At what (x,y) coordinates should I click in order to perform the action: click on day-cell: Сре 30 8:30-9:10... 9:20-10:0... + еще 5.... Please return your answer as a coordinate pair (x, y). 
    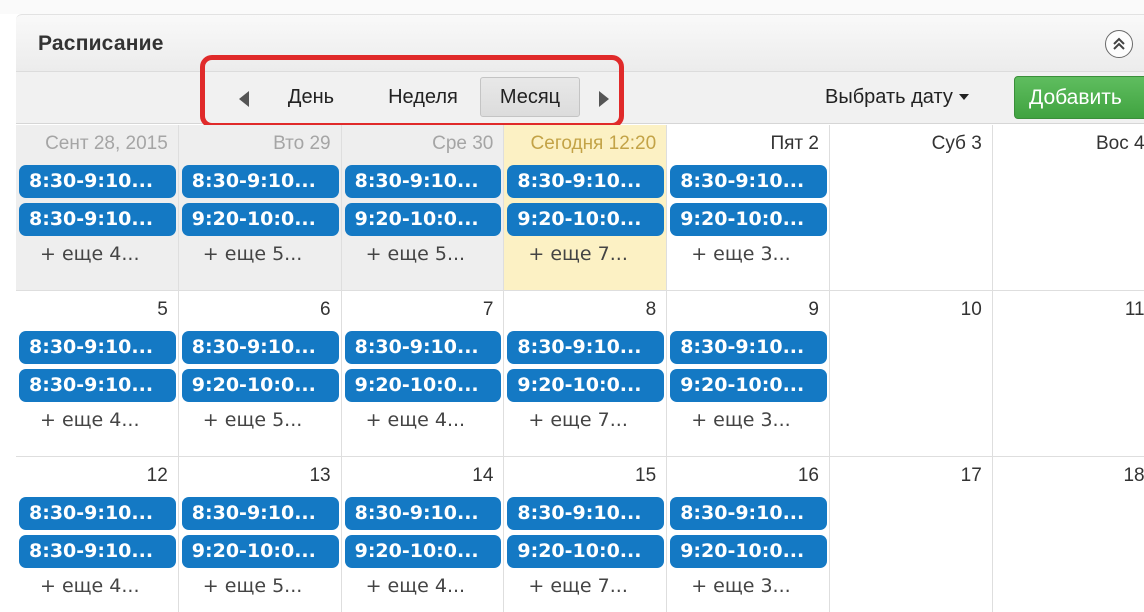
    Looking at the image, I should click on (423, 208).